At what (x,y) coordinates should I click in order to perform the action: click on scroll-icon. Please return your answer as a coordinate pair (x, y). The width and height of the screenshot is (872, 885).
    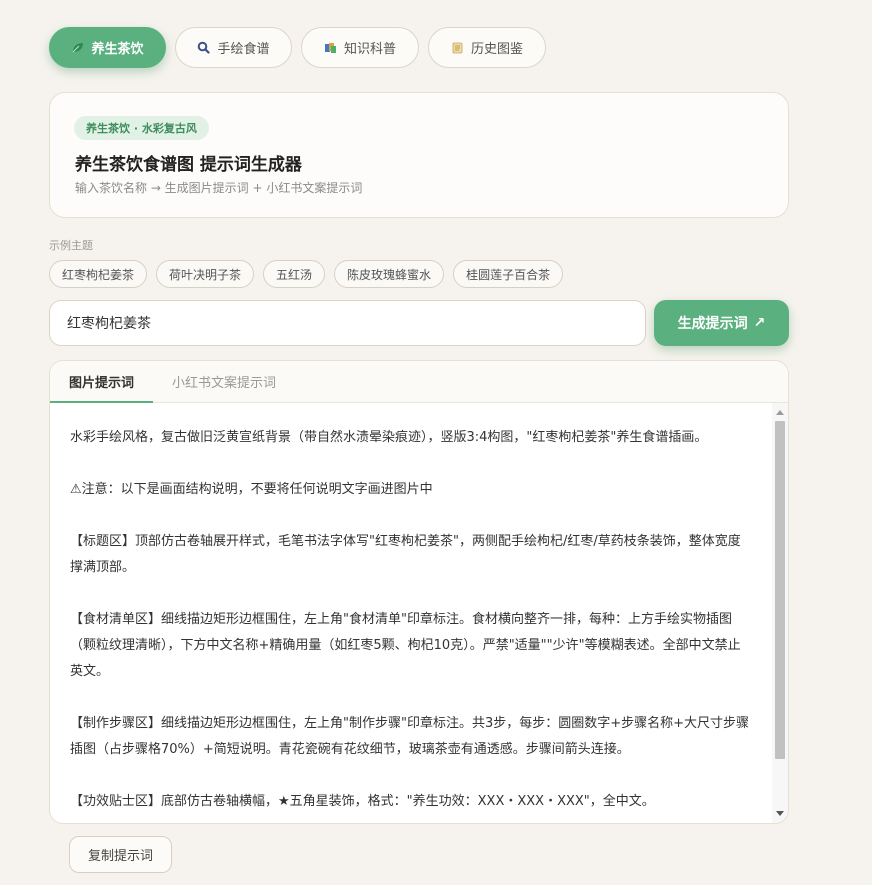
    Looking at the image, I should click on (457, 47).